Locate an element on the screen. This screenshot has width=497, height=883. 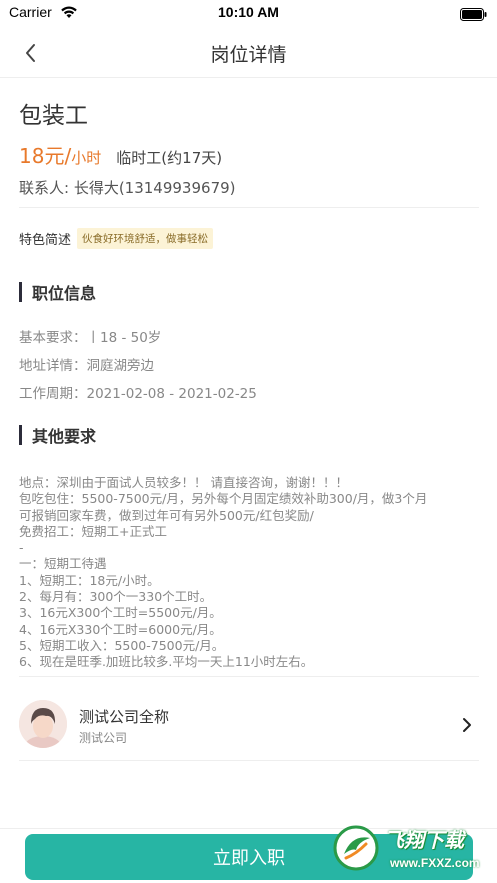
desc-line: 包吃包住：5500-7500元/月，另外每个月固定绩效补助300/月，做3个月 is located at coordinates (223, 499).